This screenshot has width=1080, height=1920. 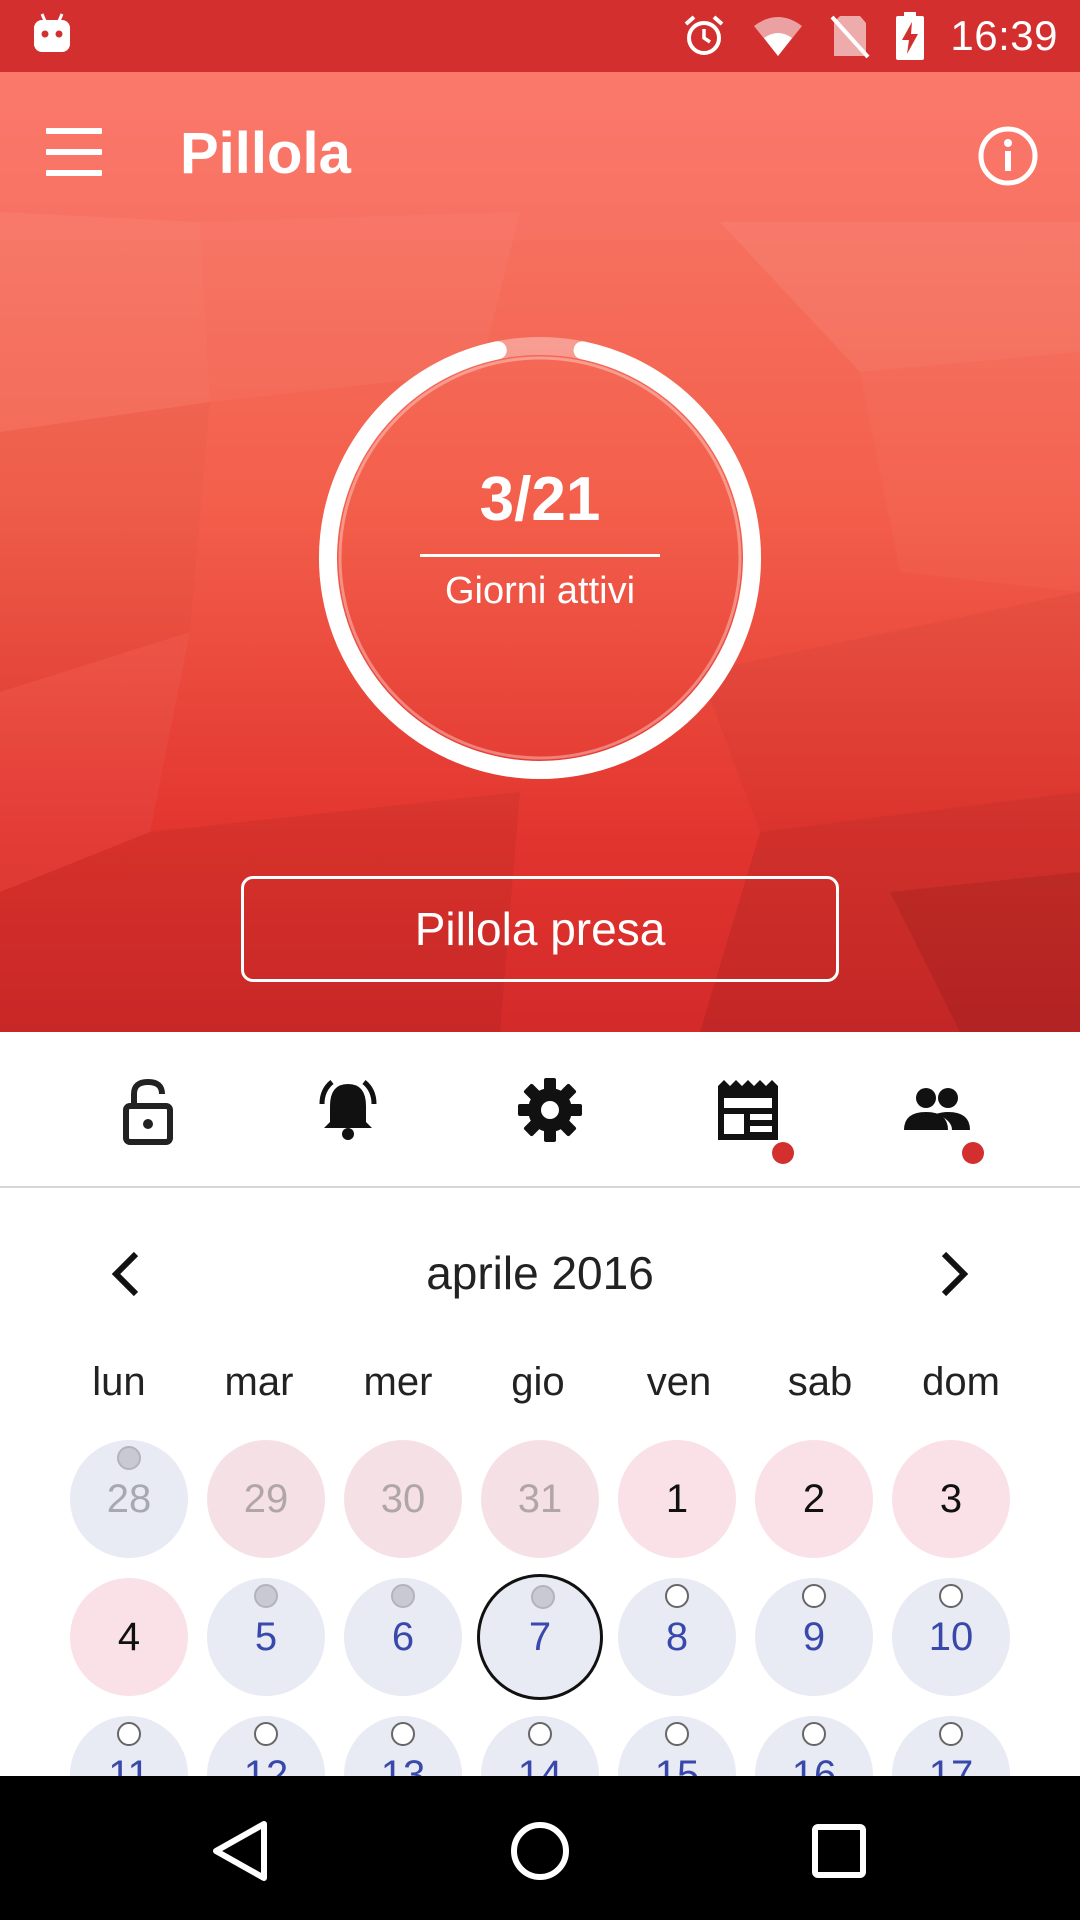 I want to click on calendar-day: 6, so click(x=403, y=1637).